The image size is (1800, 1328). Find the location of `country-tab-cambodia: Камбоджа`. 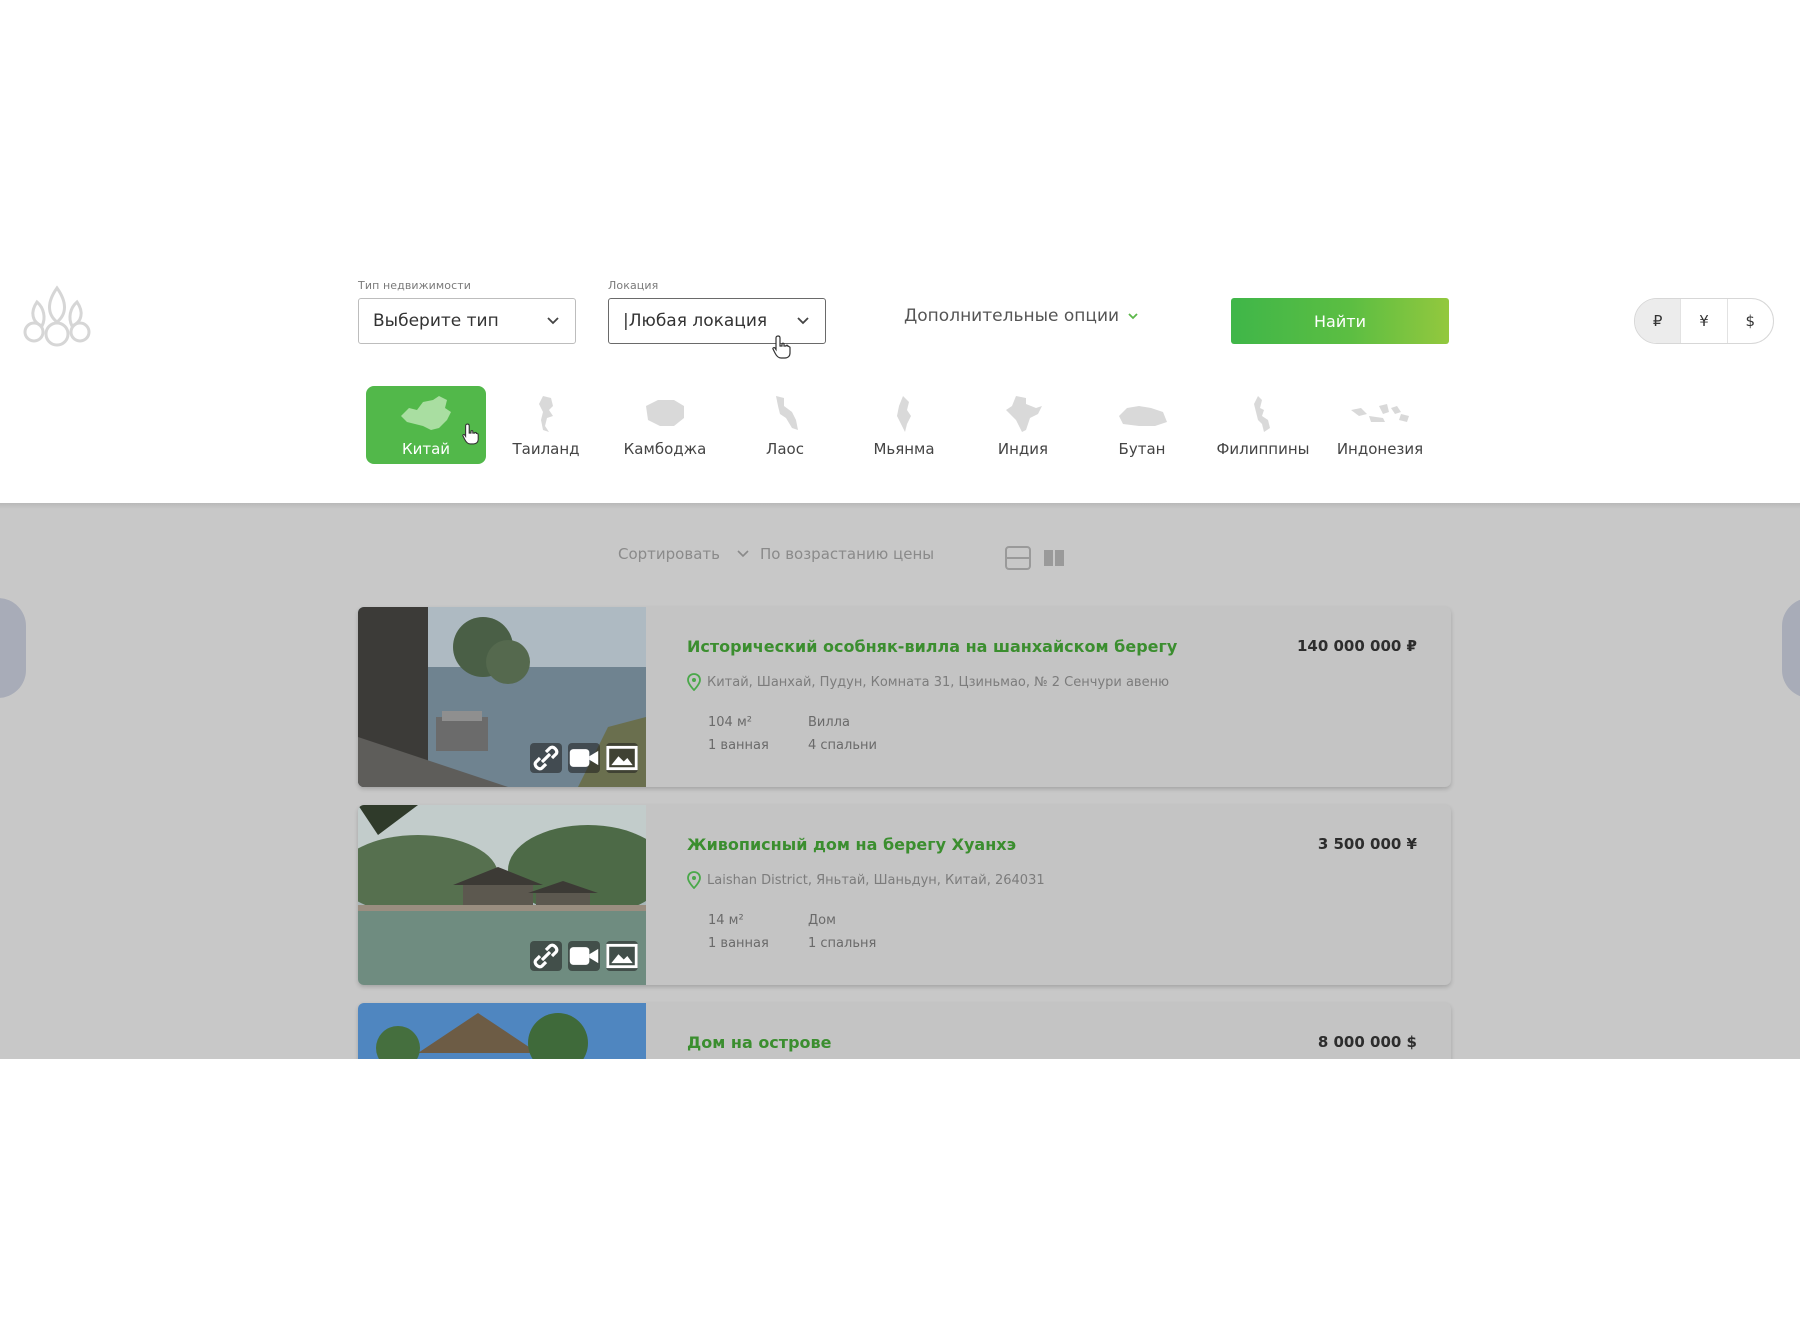

country-tab-cambodia: Камбоджа is located at coordinates (665, 425).